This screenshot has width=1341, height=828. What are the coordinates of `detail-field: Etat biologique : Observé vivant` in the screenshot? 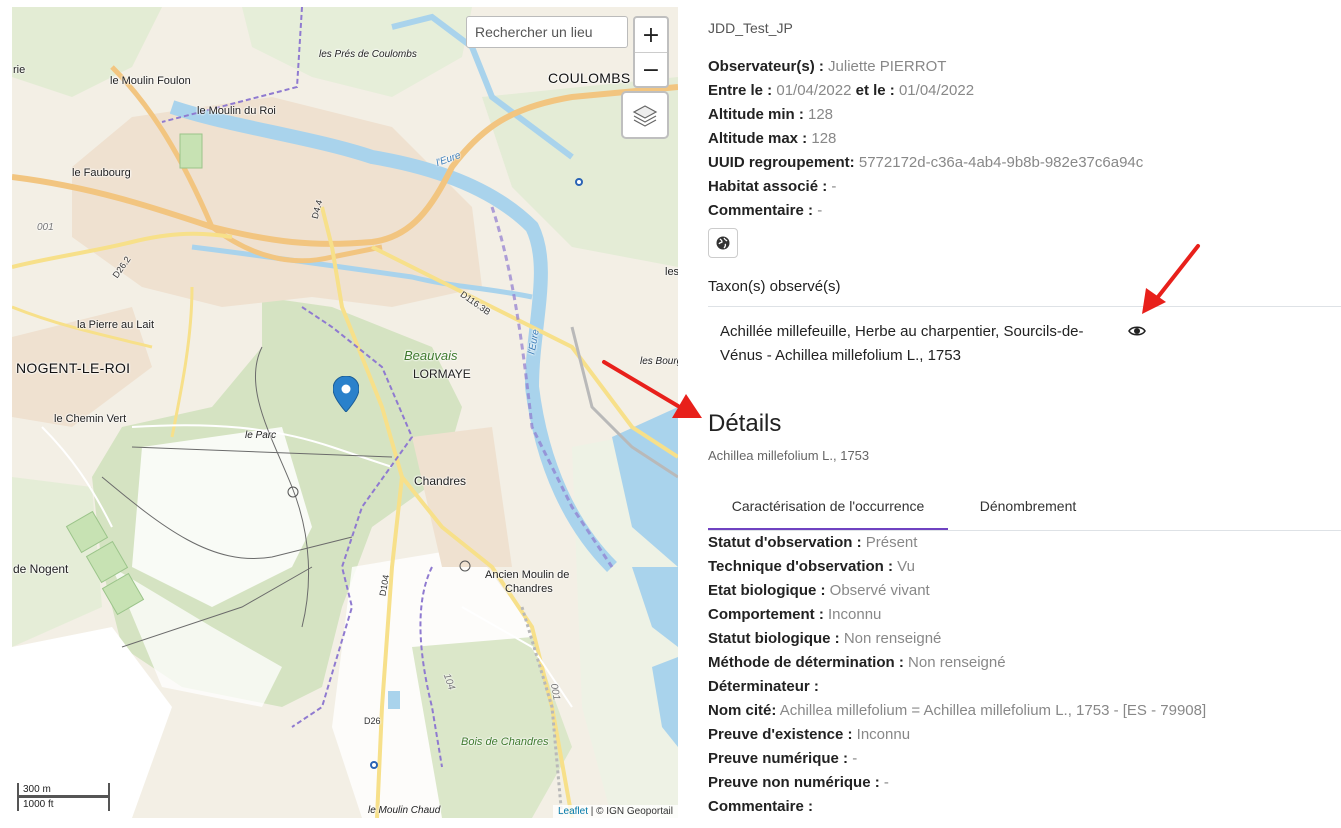 It's located at (819, 591).